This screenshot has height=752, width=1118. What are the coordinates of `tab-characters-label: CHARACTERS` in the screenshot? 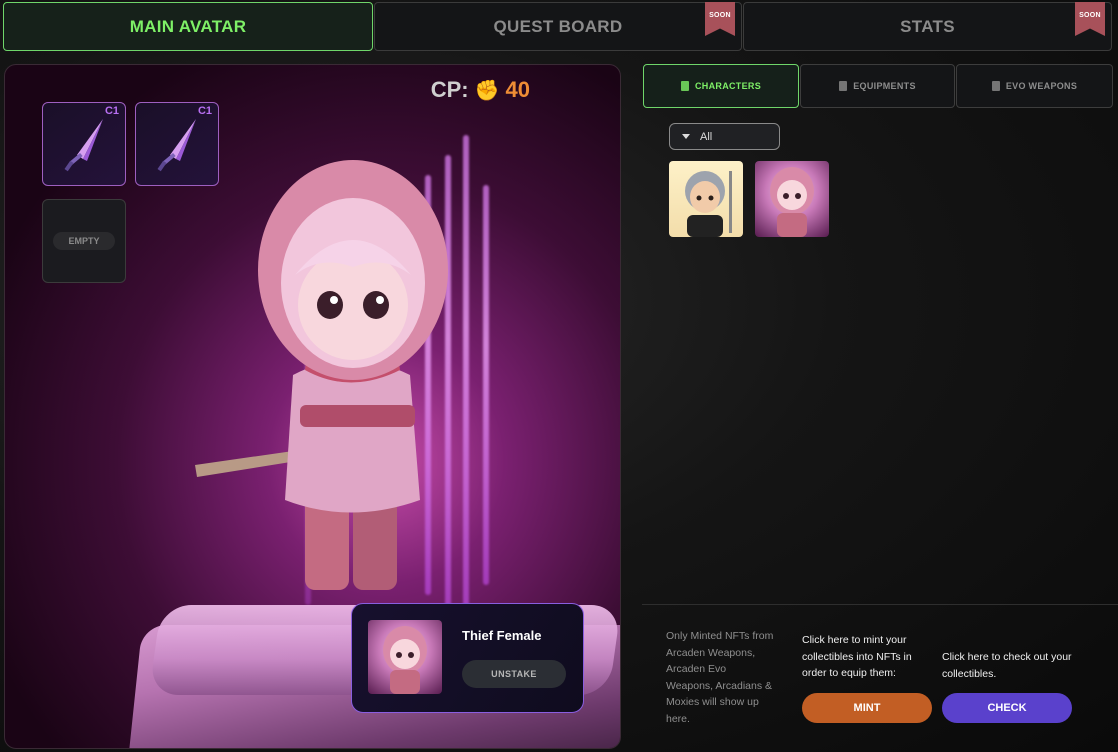 It's located at (728, 86).